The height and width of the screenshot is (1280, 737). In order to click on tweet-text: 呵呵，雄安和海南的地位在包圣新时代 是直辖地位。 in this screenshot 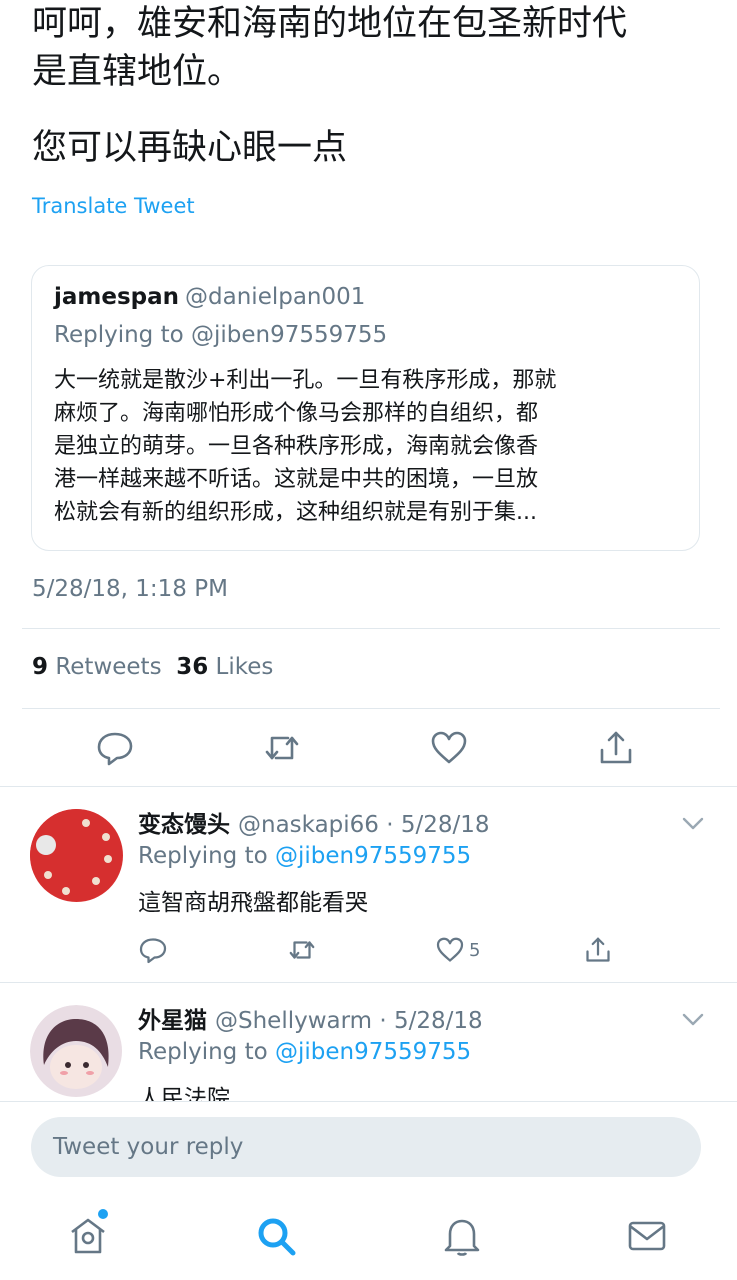, I will do `click(377, 48)`.